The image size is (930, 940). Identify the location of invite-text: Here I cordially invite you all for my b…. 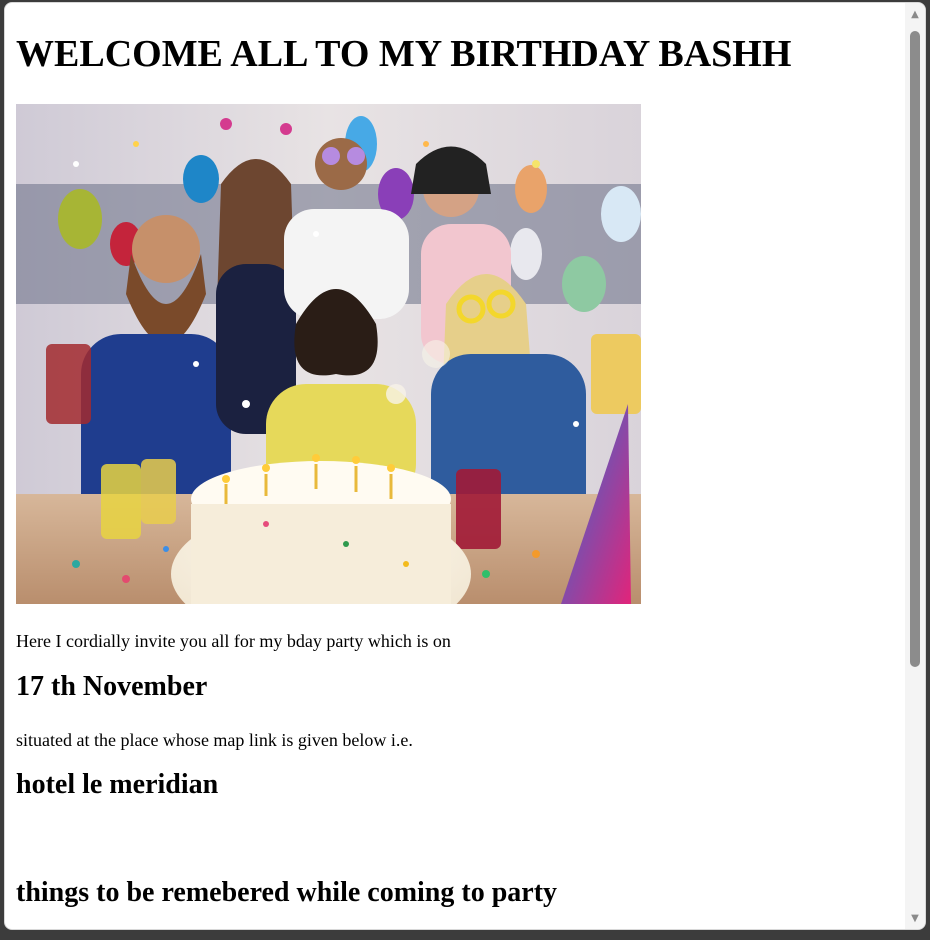
(233, 641).